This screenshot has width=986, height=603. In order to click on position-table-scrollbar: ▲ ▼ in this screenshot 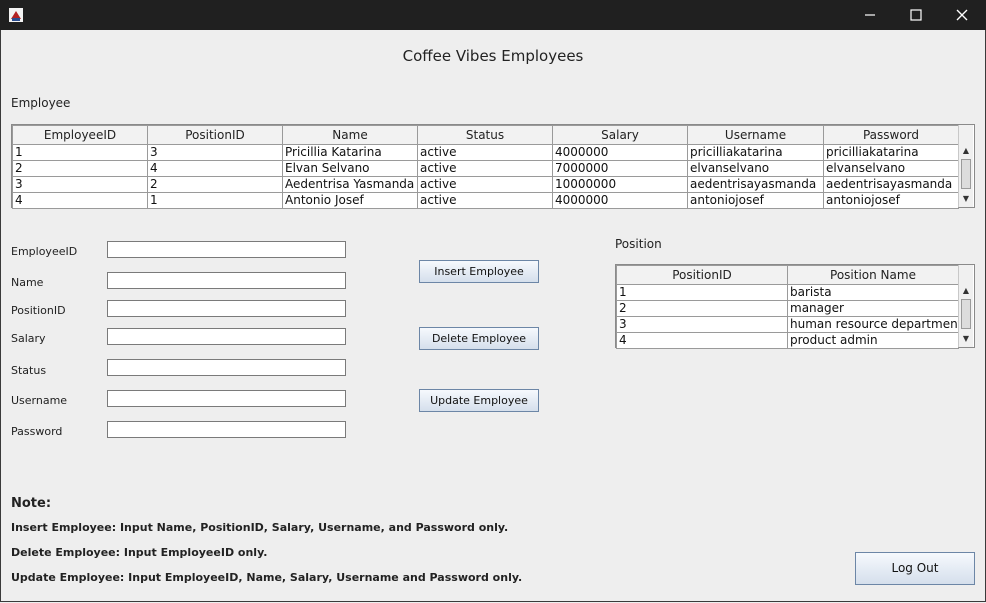, I will do `click(965, 306)`.